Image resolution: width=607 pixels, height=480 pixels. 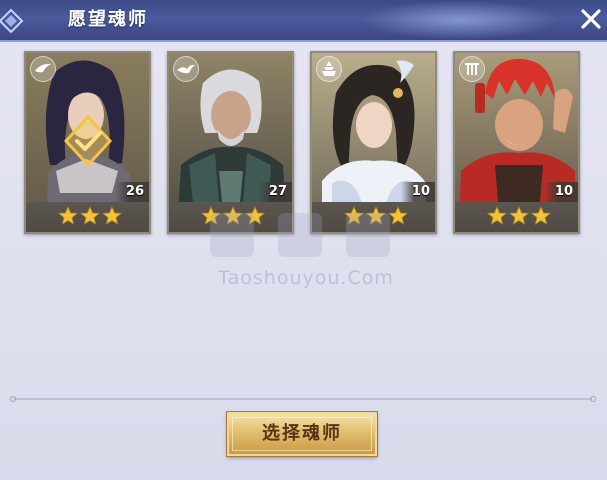 I want to click on bird-icon, so click(x=186, y=69).